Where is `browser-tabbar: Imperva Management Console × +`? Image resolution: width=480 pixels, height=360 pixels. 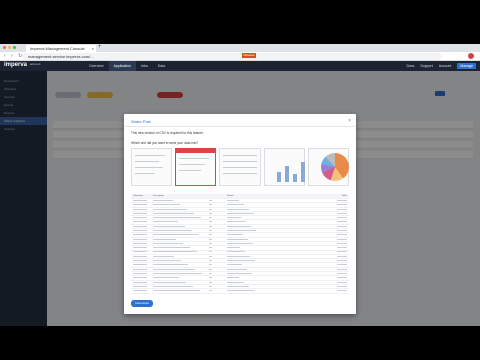 browser-tabbar: Imperva Management Console × + is located at coordinates (240, 48).